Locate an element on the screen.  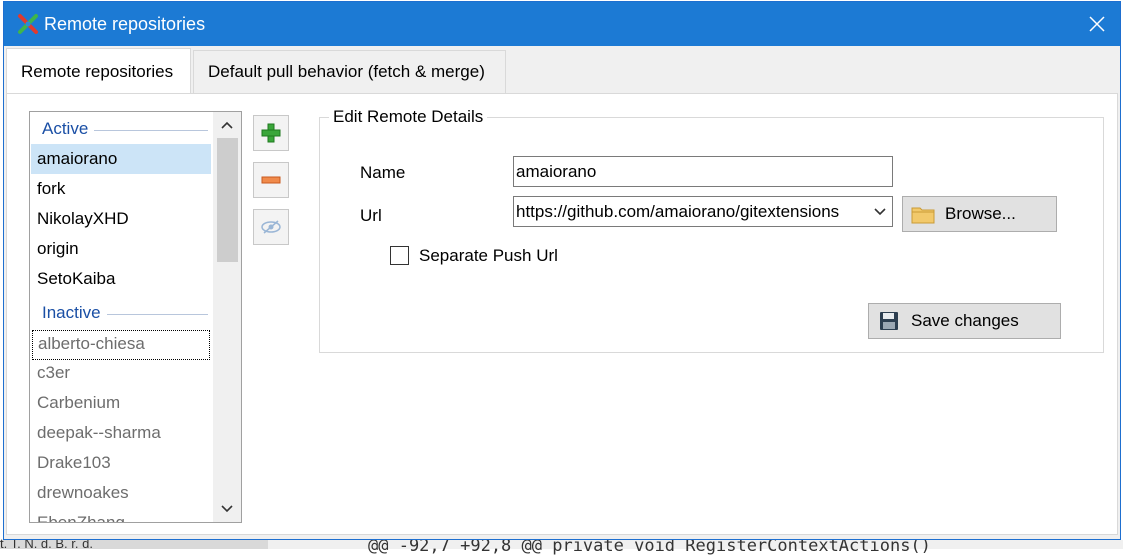
list-item: Drake103 is located at coordinates (121, 463).